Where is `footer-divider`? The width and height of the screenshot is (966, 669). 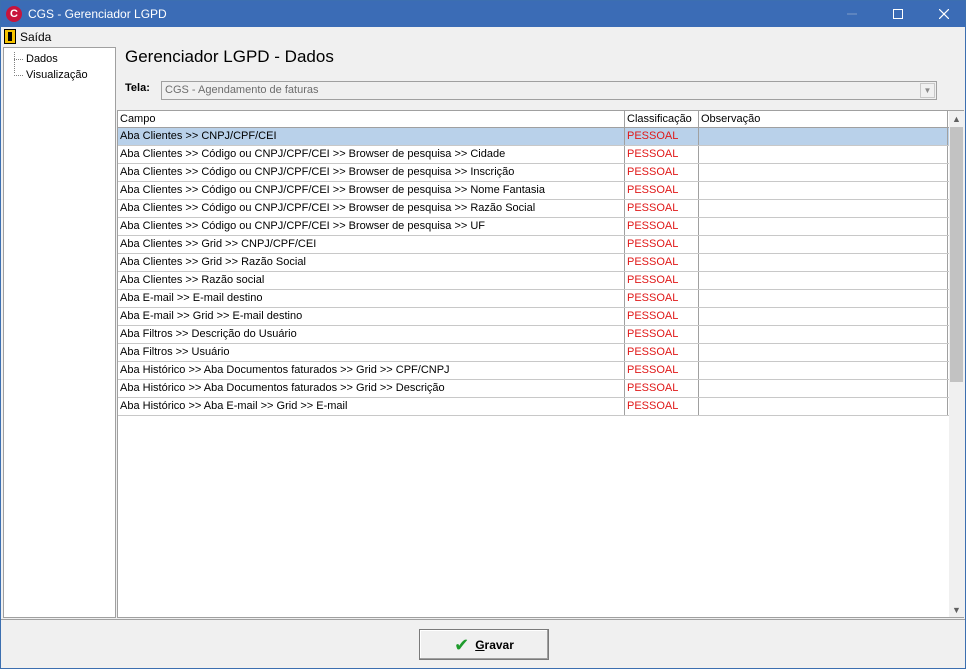
footer-divider is located at coordinates (483, 619).